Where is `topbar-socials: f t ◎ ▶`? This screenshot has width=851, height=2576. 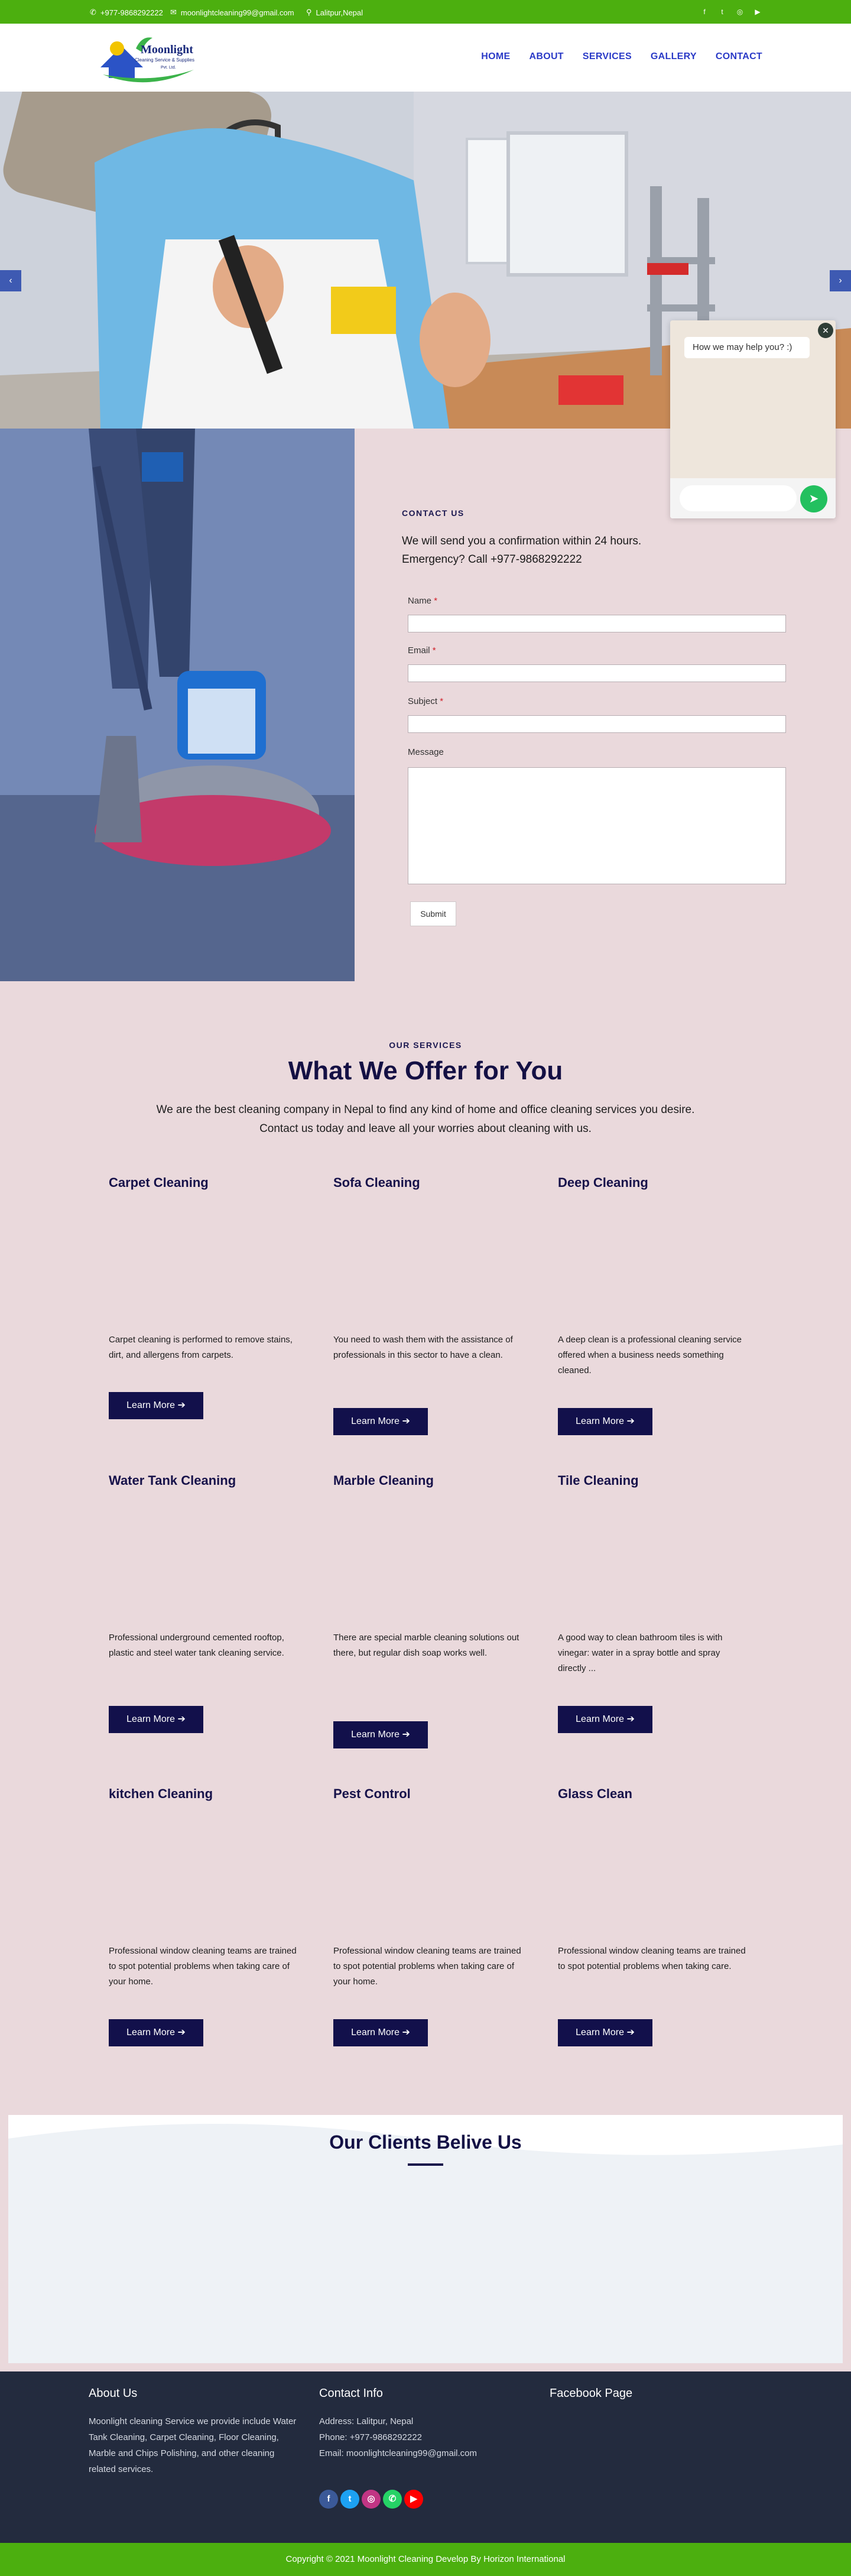
topbar-socials: f t ◎ ▶ is located at coordinates (731, 12).